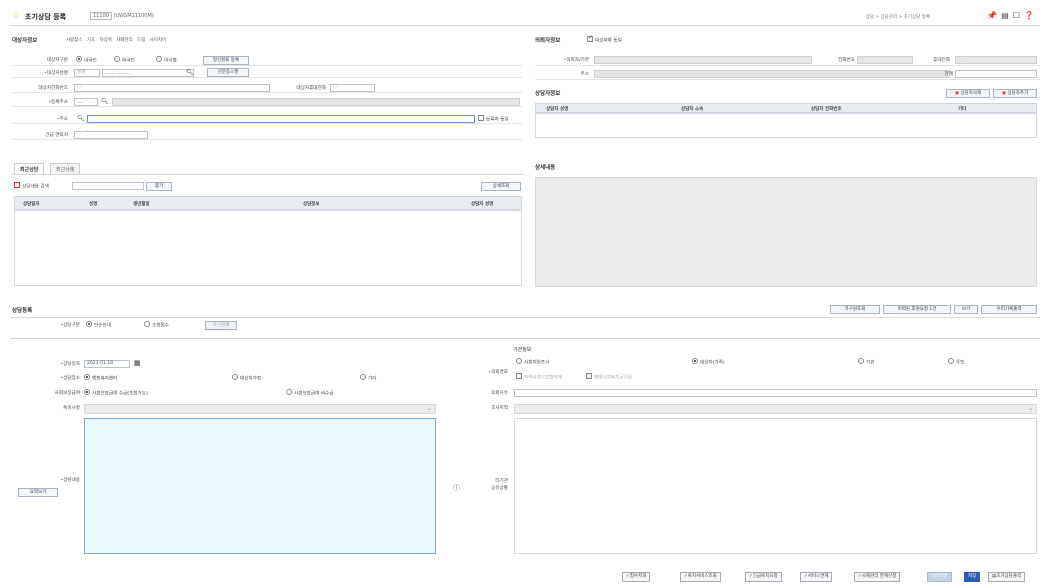  Describe the element at coordinates (91, 40) in the screenshot. I see `link-item: 기초` at that location.